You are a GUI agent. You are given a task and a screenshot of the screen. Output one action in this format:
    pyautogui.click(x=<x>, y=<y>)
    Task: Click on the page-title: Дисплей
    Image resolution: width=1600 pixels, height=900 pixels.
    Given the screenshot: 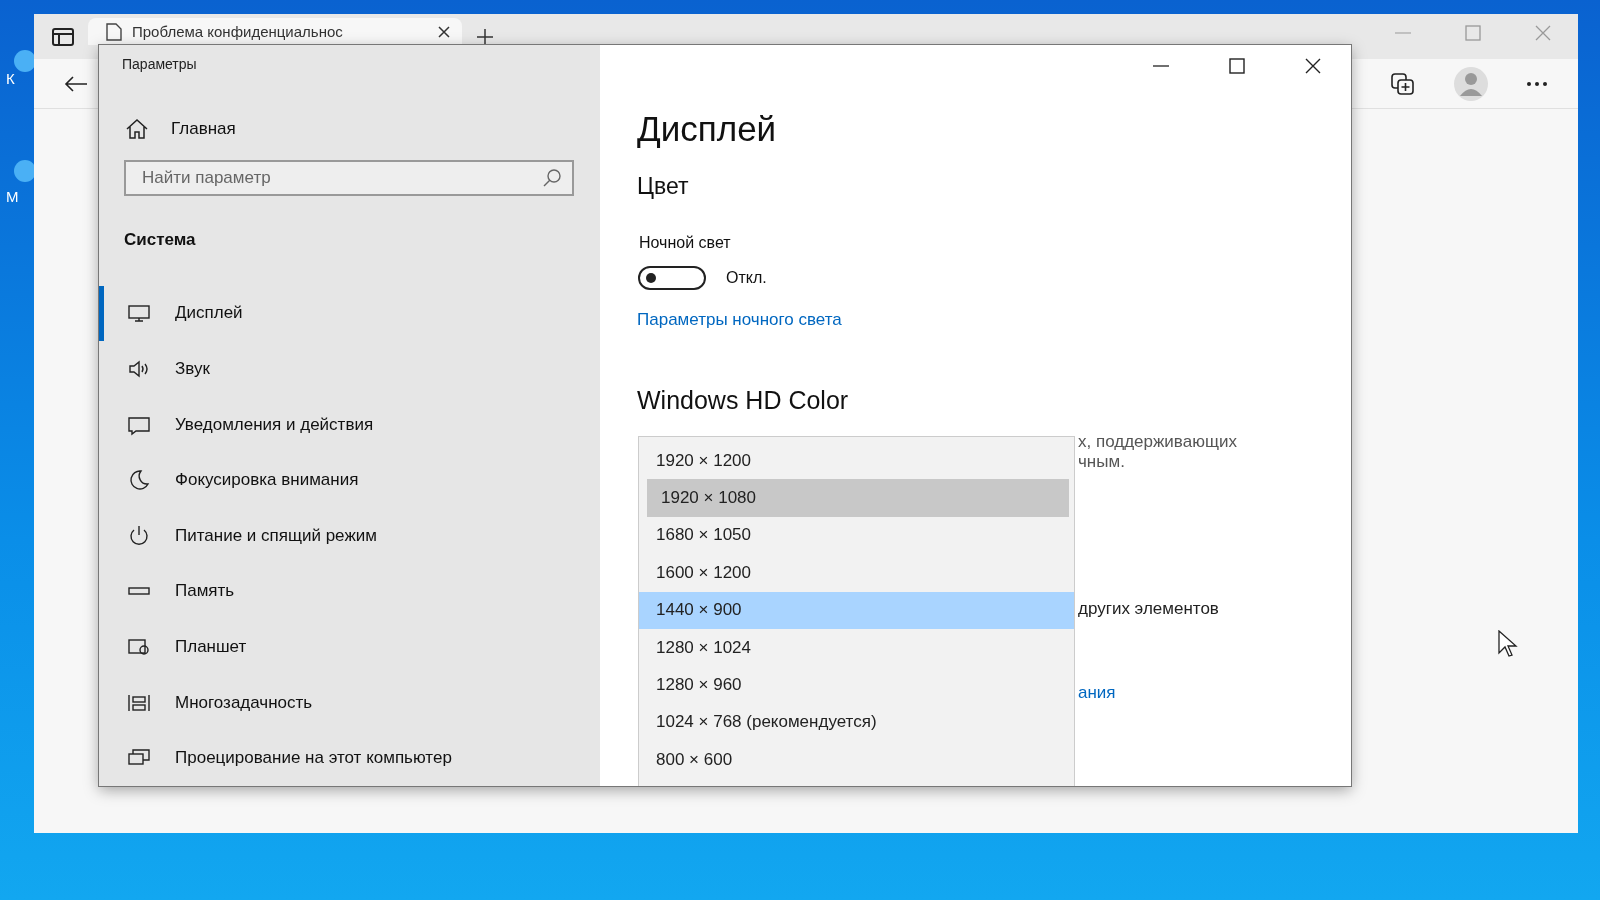 What is the action you would take?
    pyautogui.click(x=707, y=129)
    